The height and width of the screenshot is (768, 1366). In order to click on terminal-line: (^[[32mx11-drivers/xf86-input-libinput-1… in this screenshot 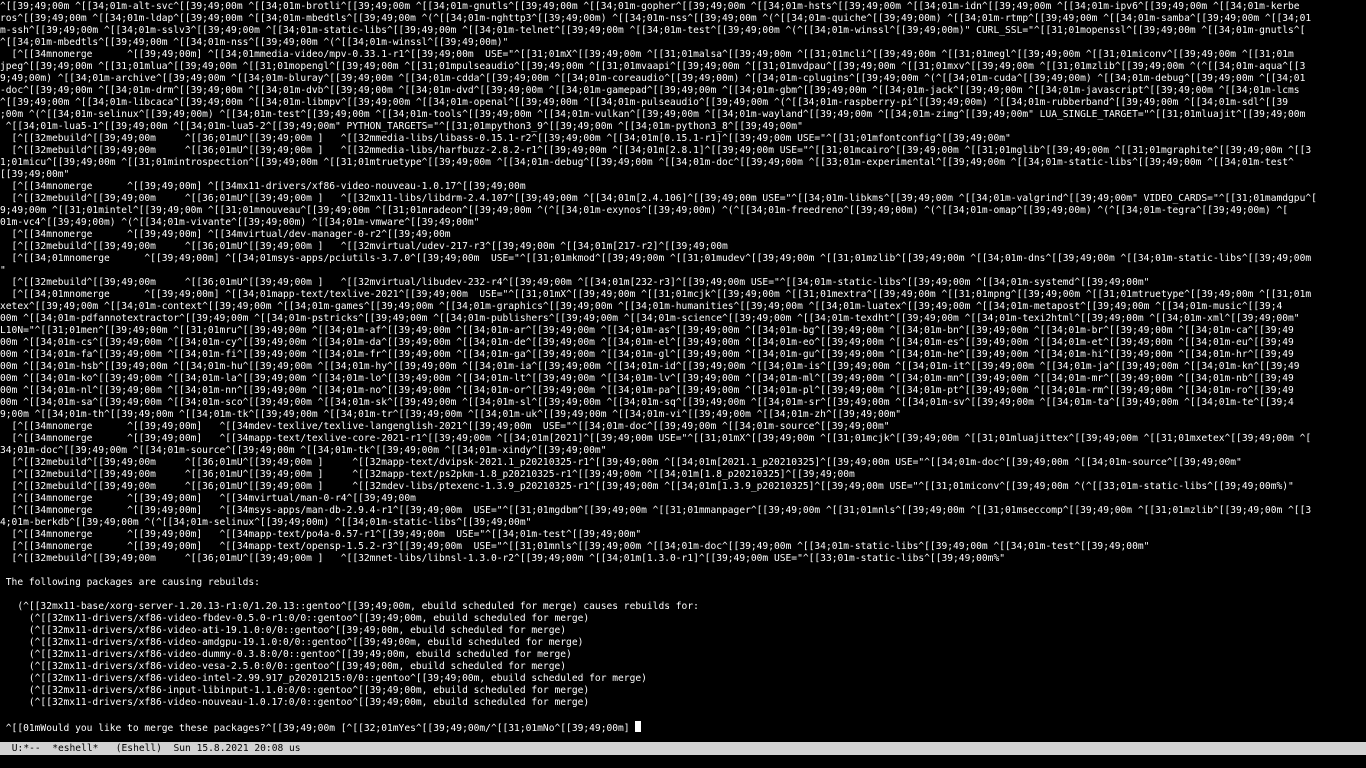, I will do `click(683, 691)`.